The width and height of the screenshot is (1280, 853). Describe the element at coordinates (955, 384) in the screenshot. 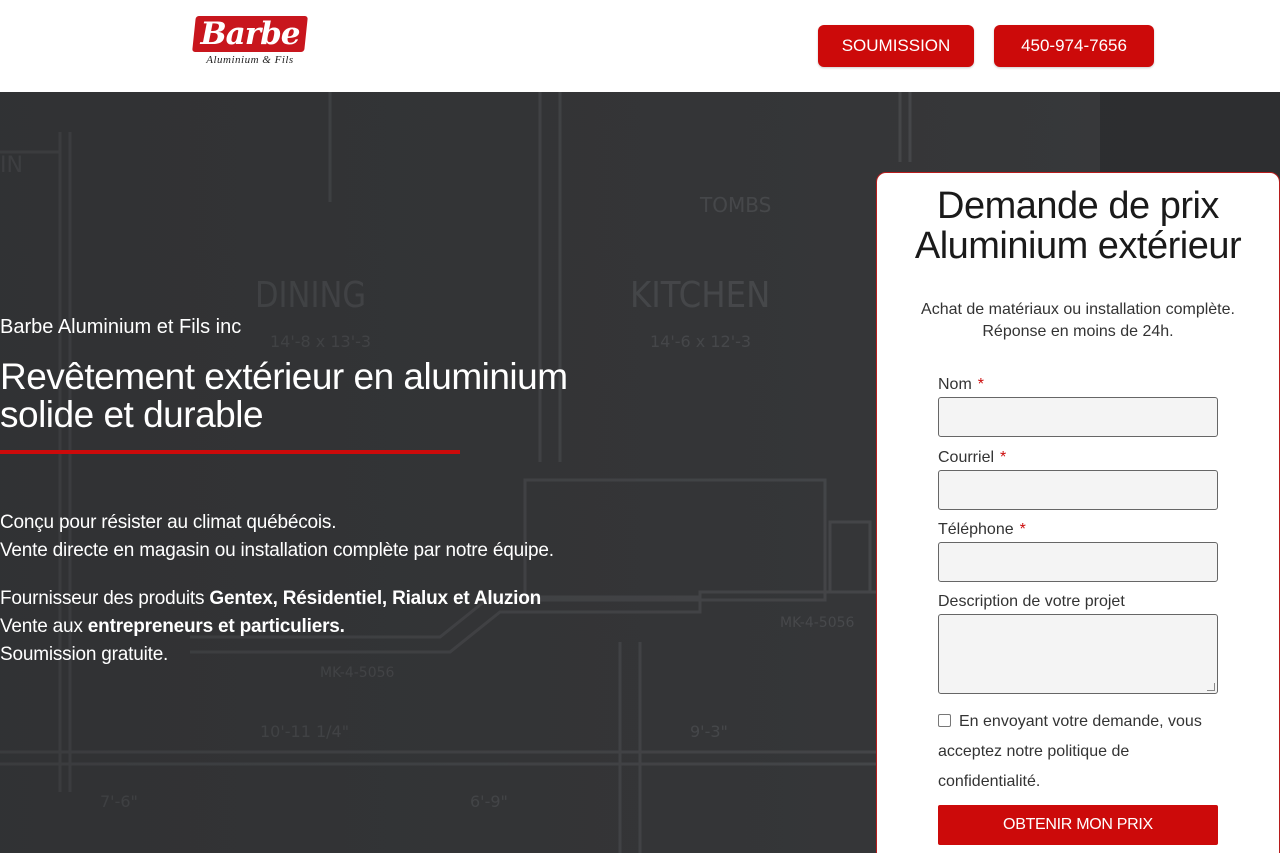

I see `name-label-text: Nom` at that location.